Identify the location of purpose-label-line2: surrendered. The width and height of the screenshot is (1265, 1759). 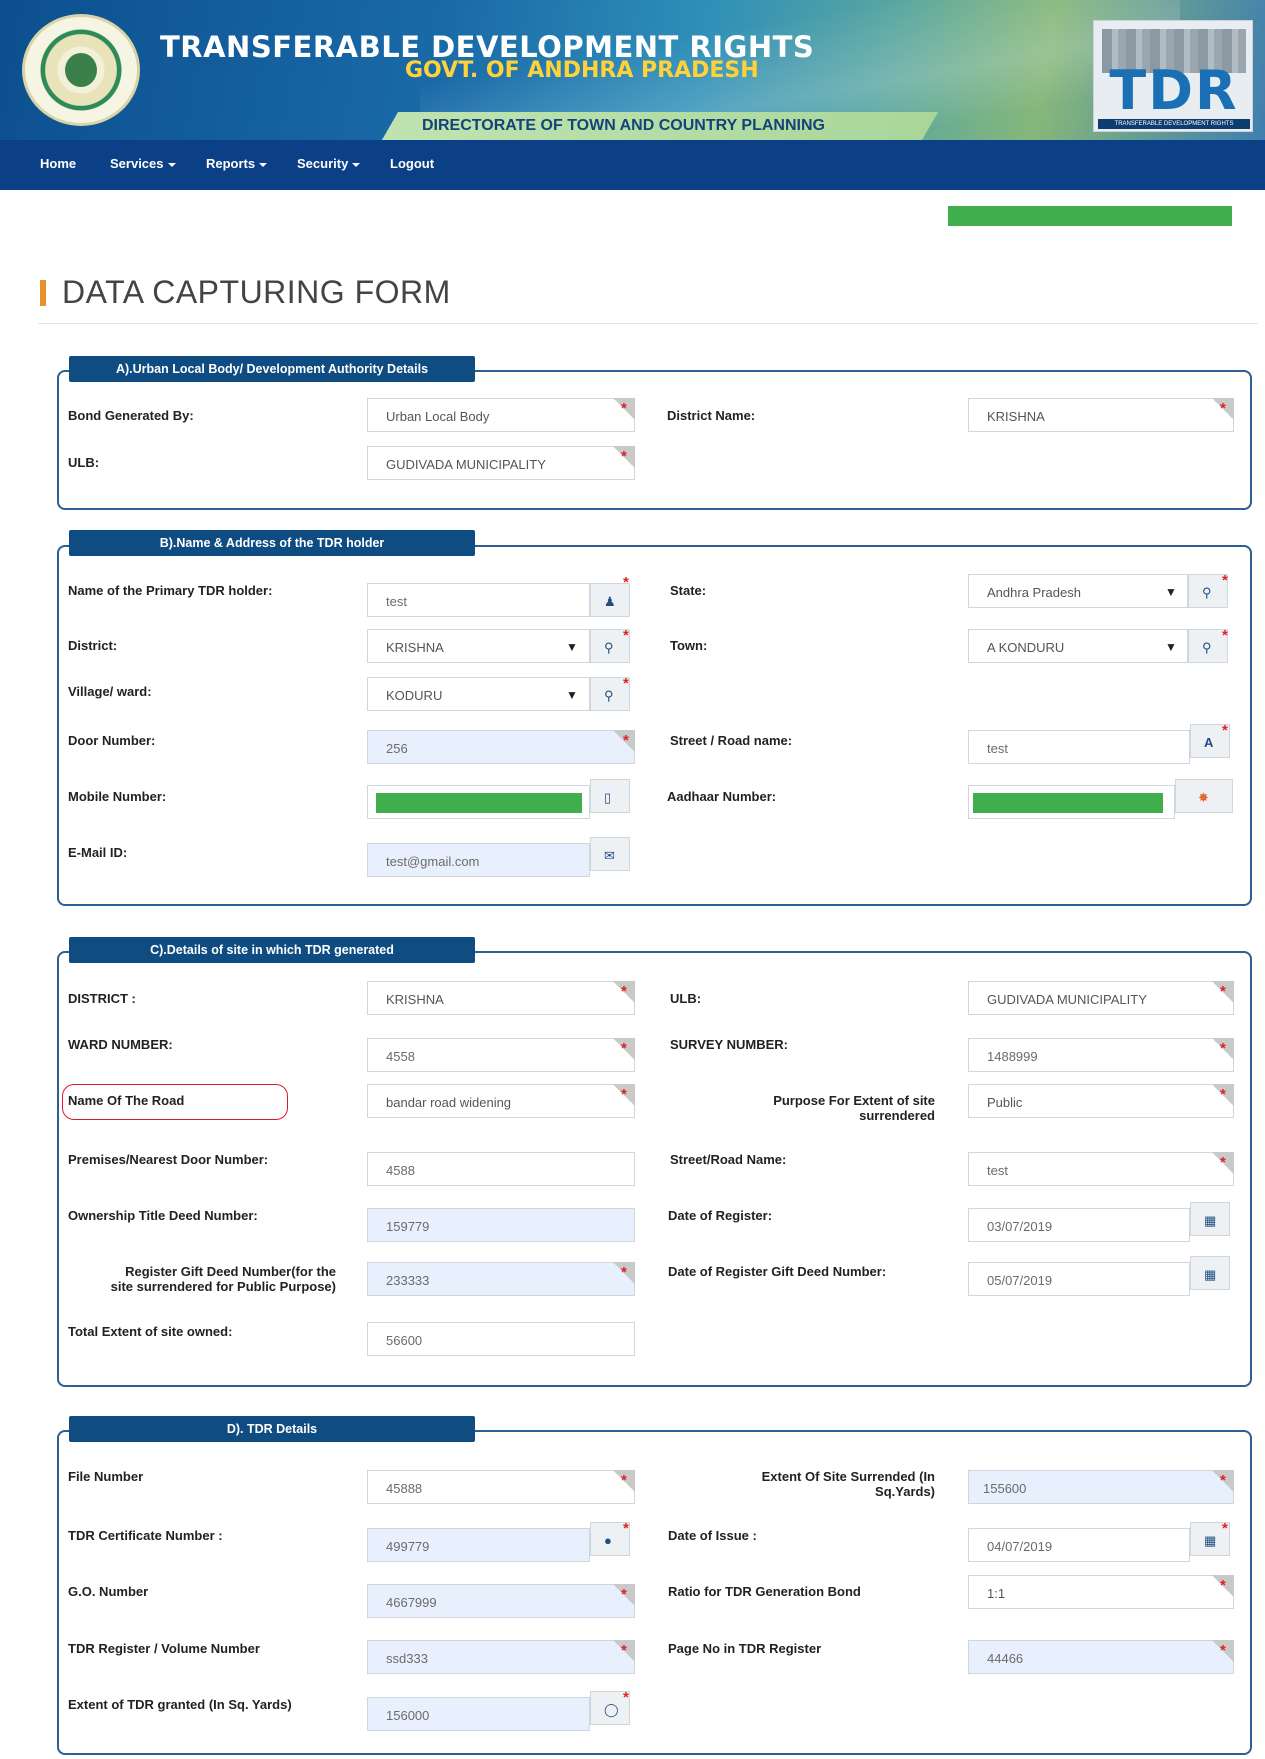
(897, 1115).